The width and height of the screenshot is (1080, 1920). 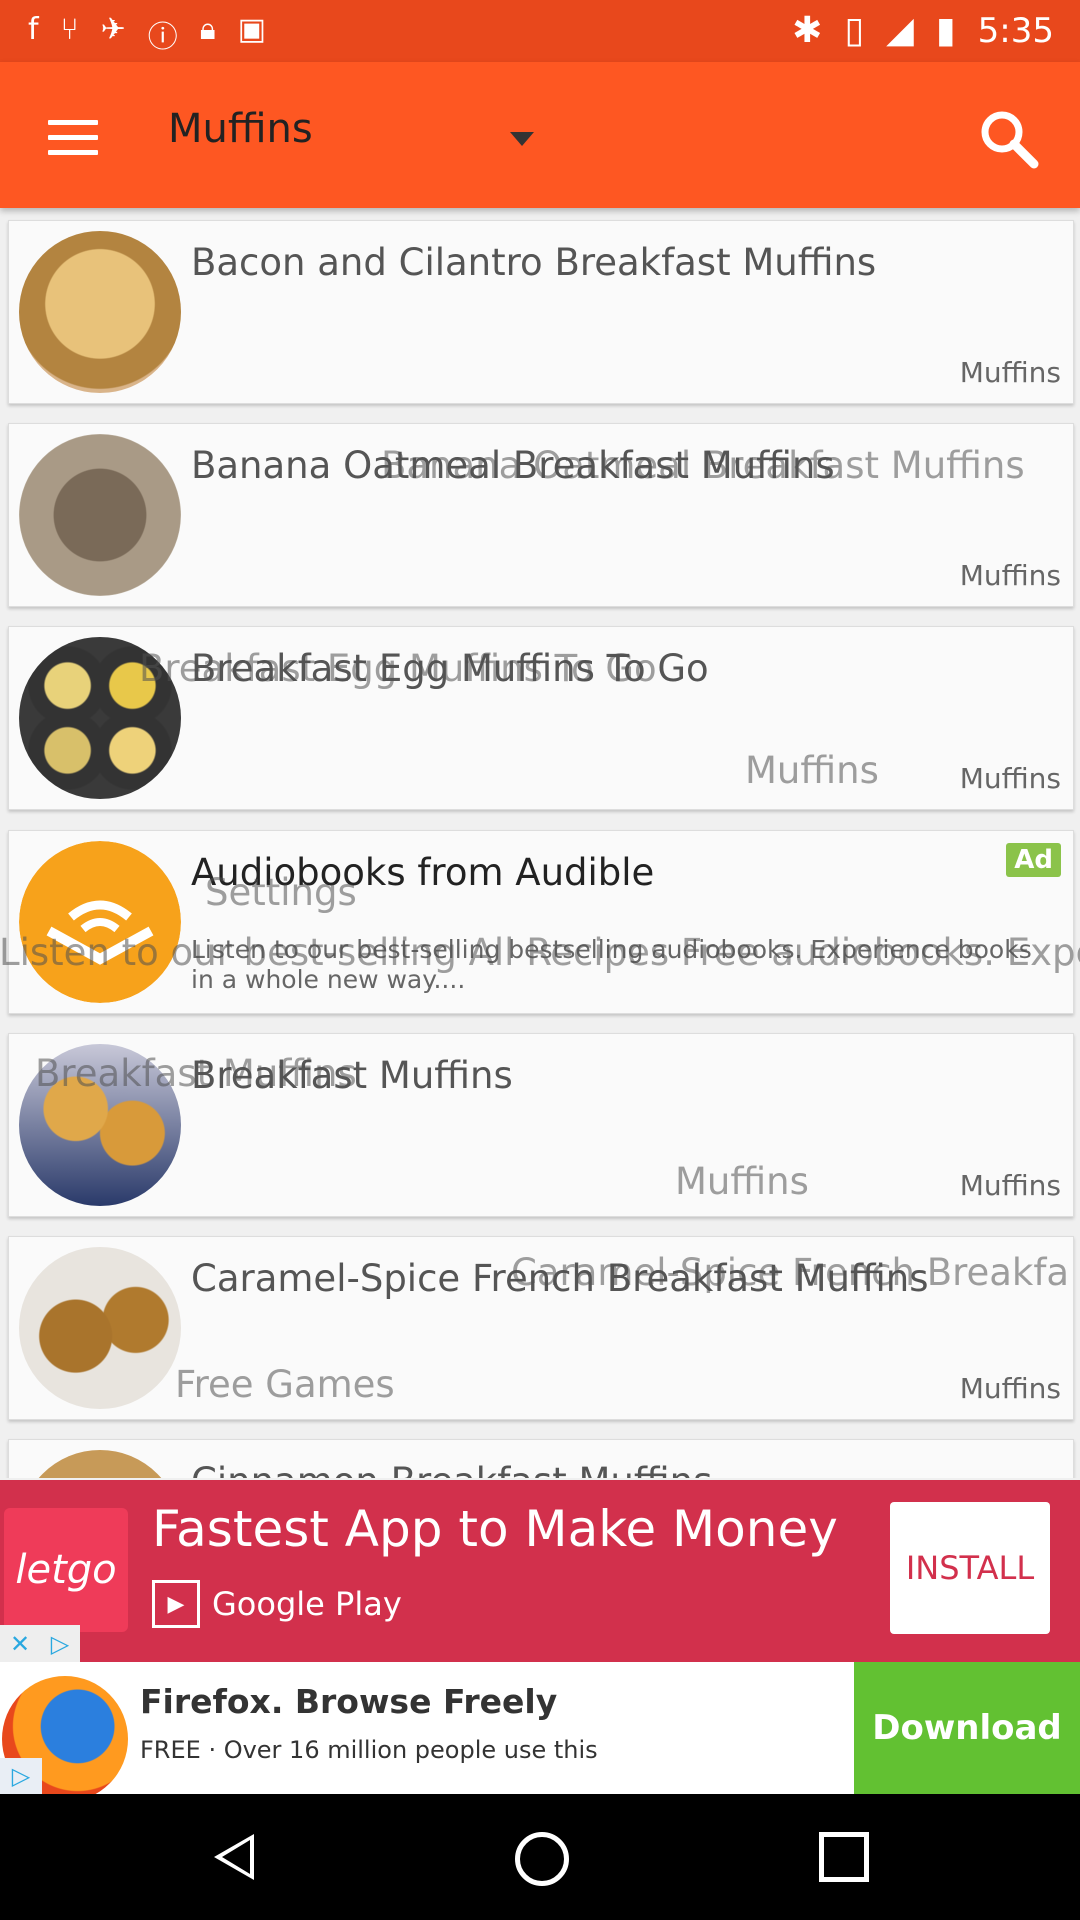 What do you see at coordinates (69, 29) in the screenshot?
I see `fork-icon: ⑂` at bounding box center [69, 29].